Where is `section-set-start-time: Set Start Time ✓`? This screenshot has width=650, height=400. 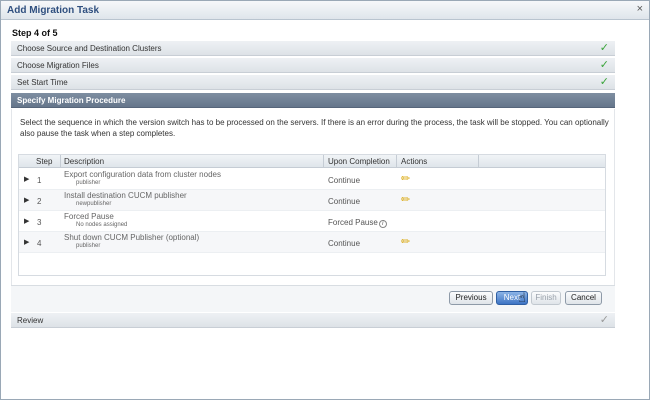
section-set-start-time: Set Start Time ✓ is located at coordinates (313, 82).